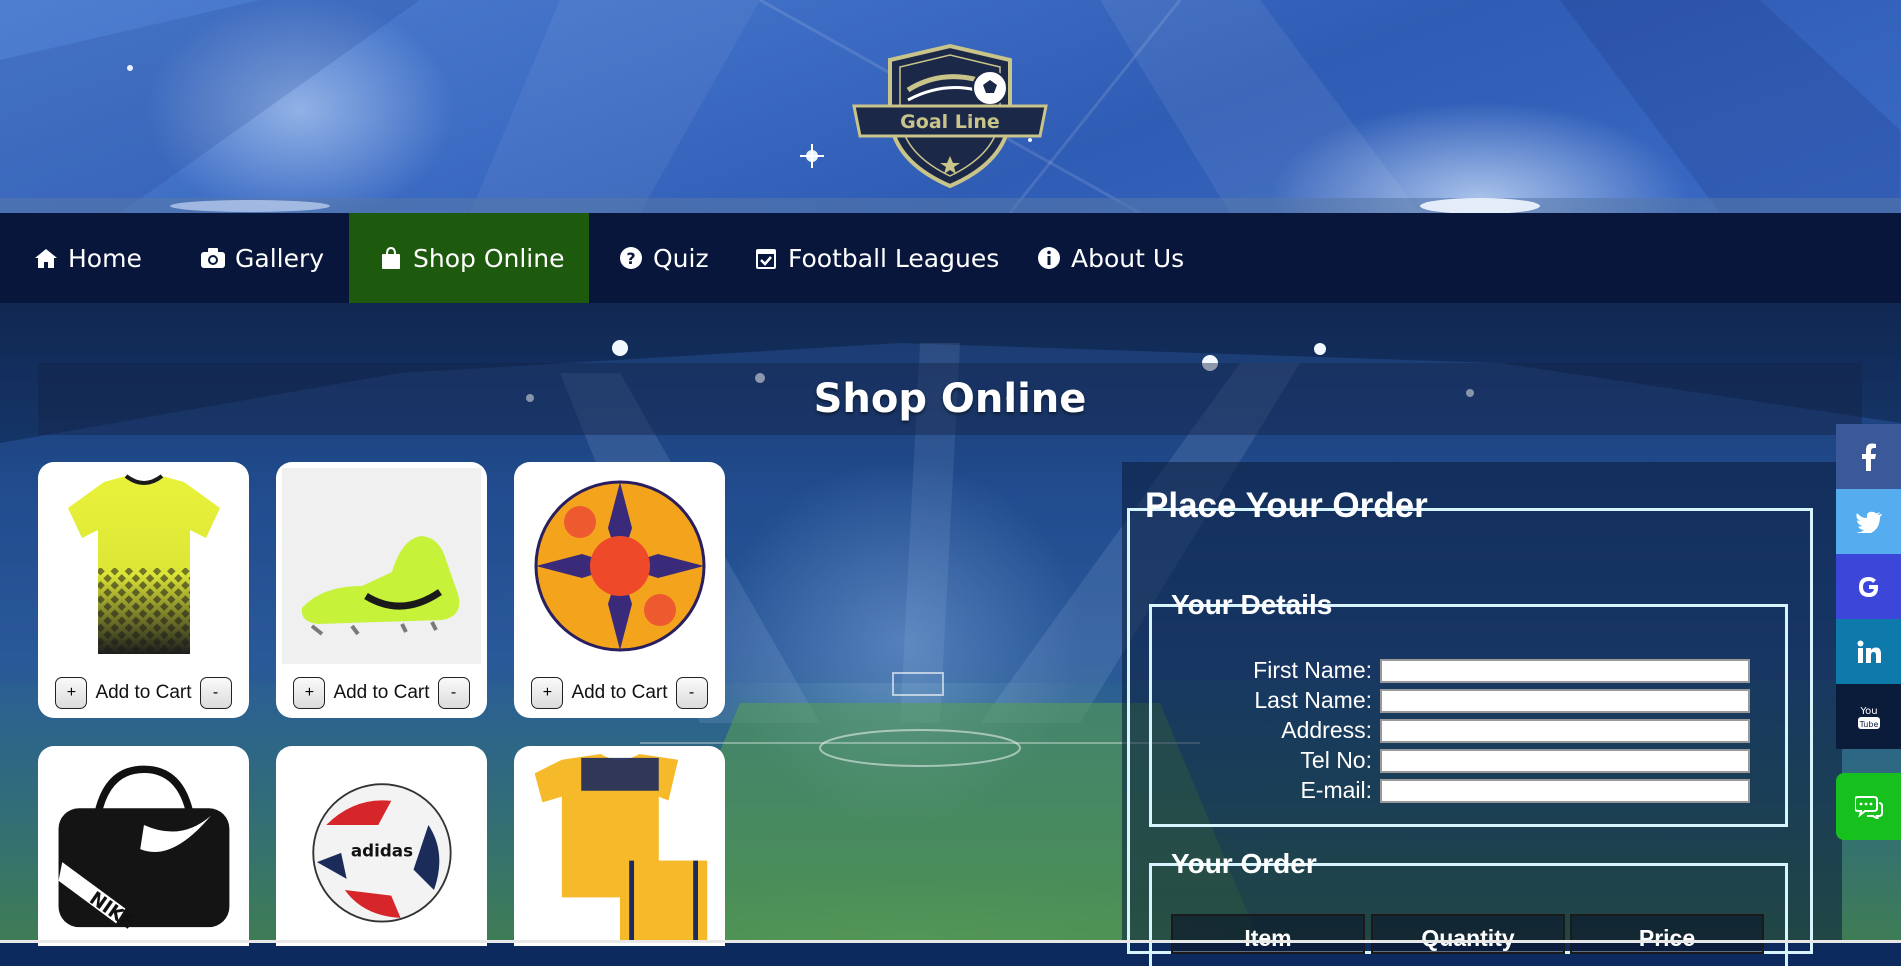 Image resolution: width=1901 pixels, height=966 pixels. Describe the element at coordinates (1336, 790) in the screenshot. I see `email-label: E-mail:` at that location.